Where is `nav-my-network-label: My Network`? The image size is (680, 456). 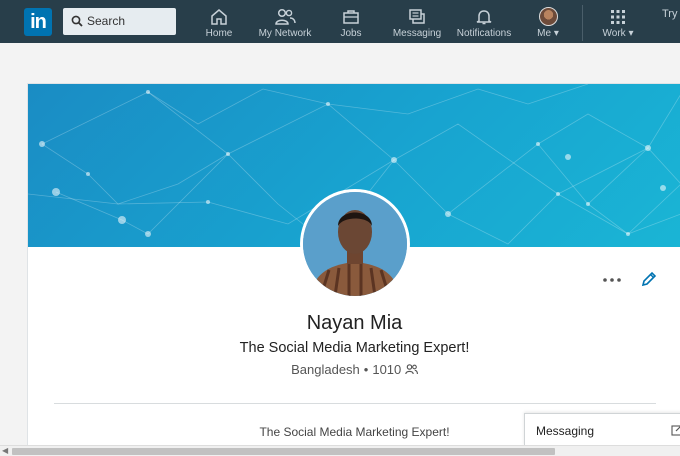 nav-my-network-label: My Network is located at coordinates (285, 33).